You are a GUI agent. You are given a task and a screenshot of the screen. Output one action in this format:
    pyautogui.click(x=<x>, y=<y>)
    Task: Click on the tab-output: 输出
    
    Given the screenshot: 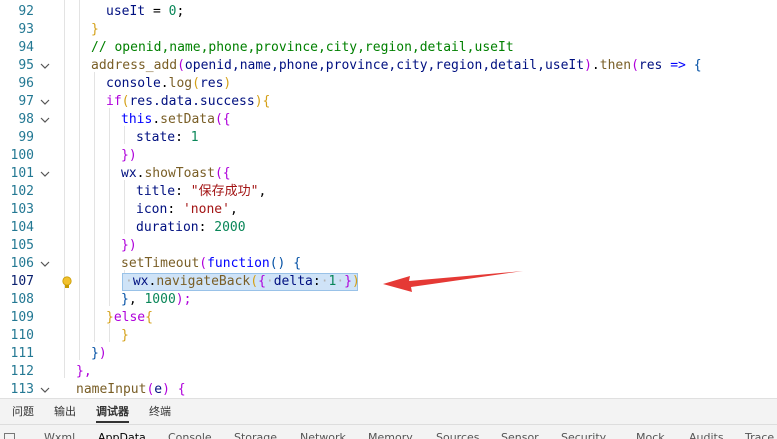 What is the action you would take?
    pyautogui.click(x=65, y=412)
    